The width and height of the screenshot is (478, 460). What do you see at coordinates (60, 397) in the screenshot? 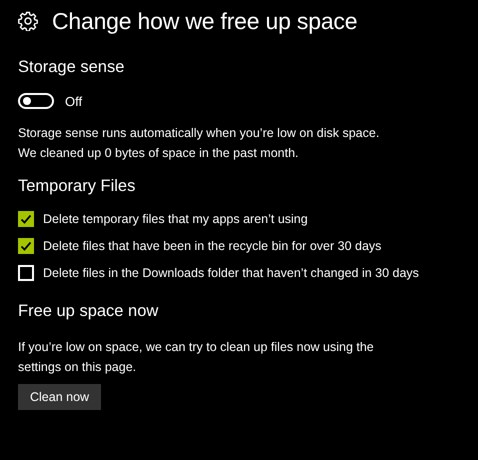
I see `clean-now-button: Clean now` at bounding box center [60, 397].